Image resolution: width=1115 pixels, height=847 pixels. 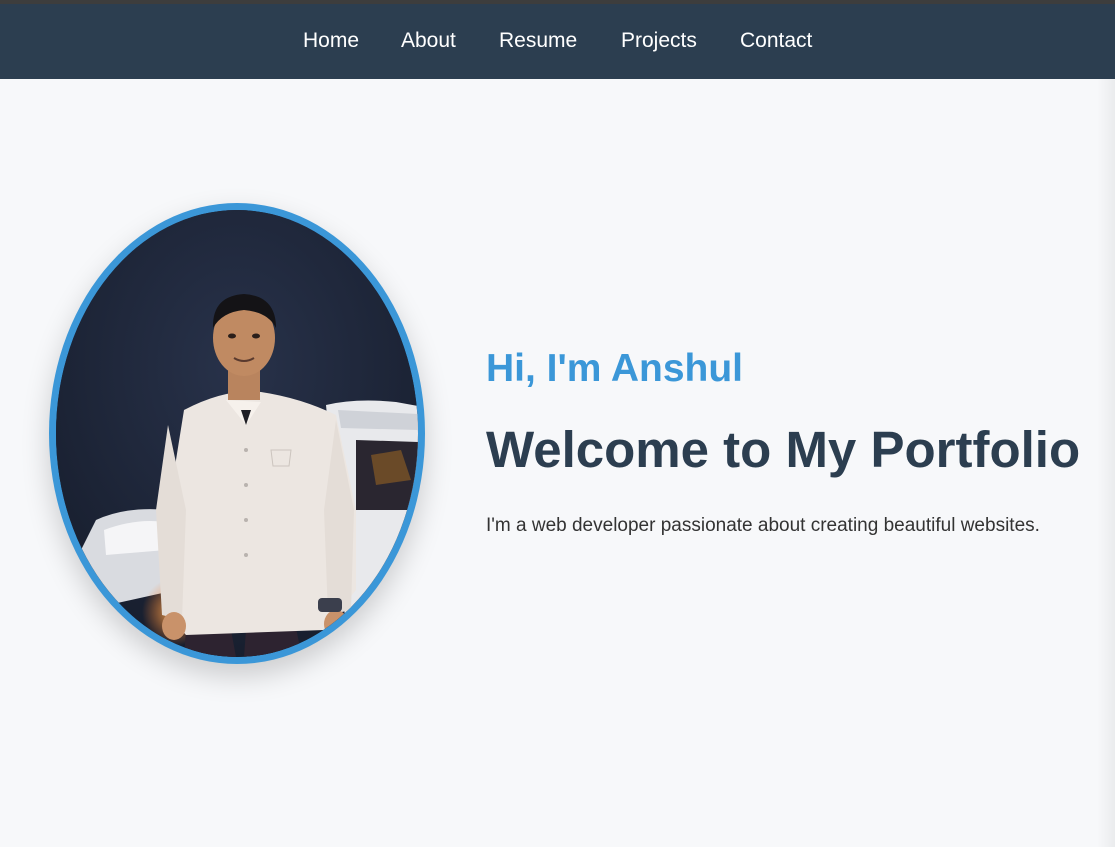 I want to click on nav-link-contact: Contact, so click(x=776, y=41).